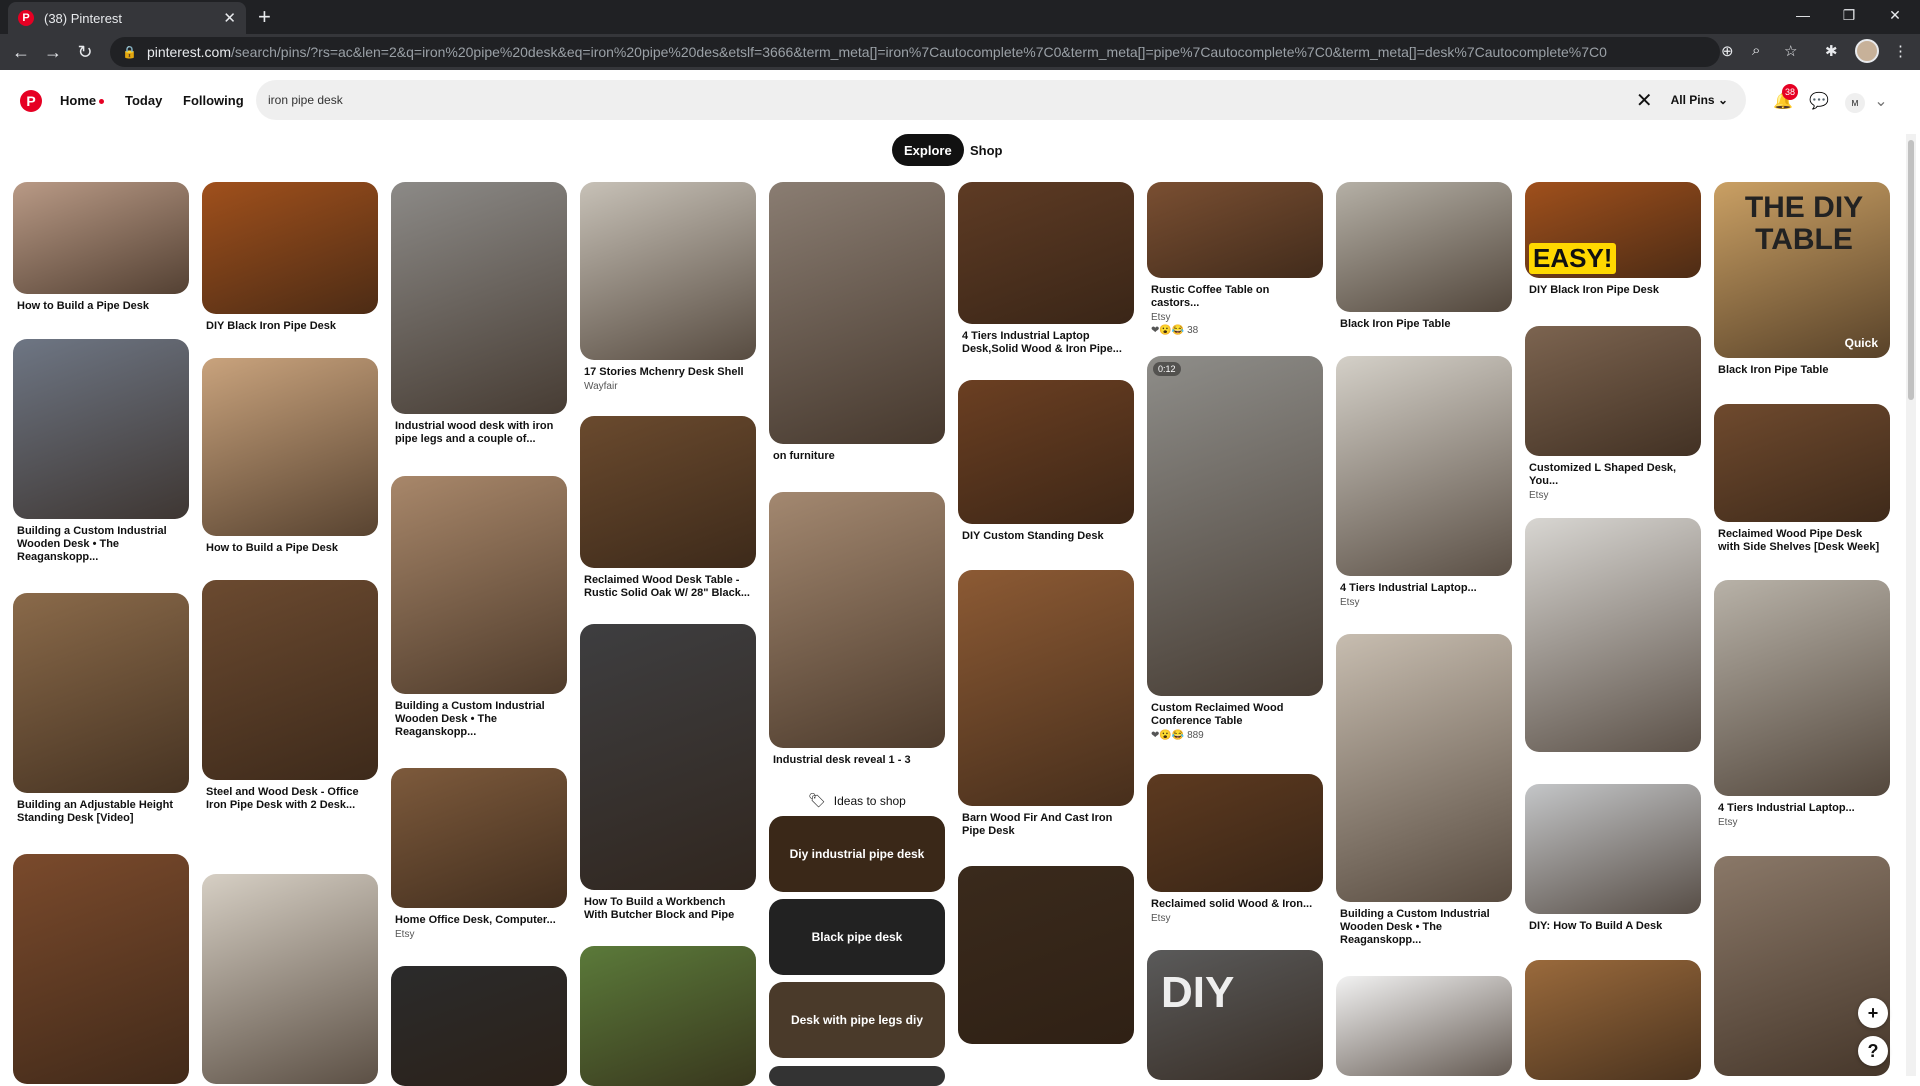 This screenshot has height=1086, width=1920. I want to click on help-button: ?, so click(1873, 1051).